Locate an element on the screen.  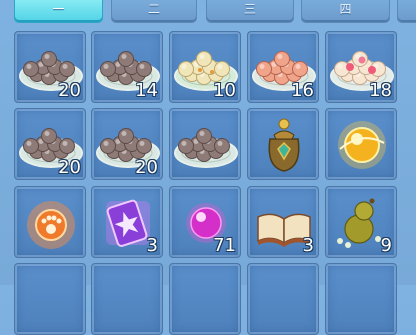
inventory-slot-magenta-pearl: 71 is located at coordinates (205, 222).